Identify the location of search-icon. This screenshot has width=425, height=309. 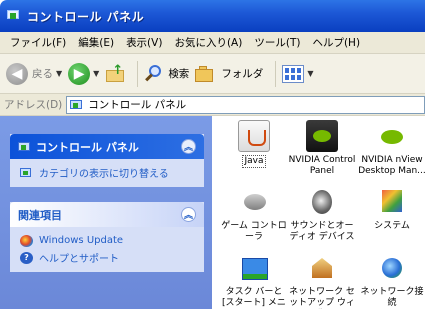
(154, 74).